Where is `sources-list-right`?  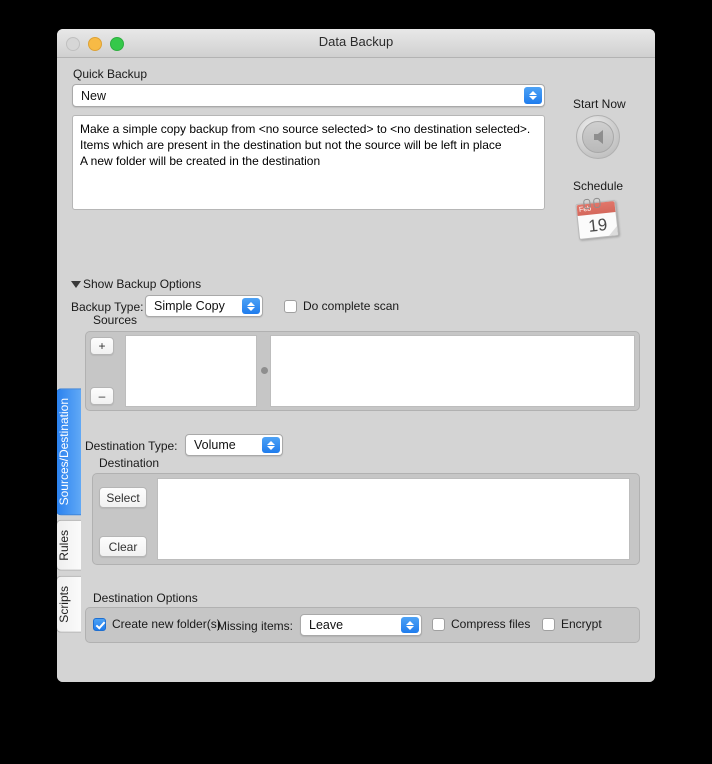 sources-list-right is located at coordinates (452, 371).